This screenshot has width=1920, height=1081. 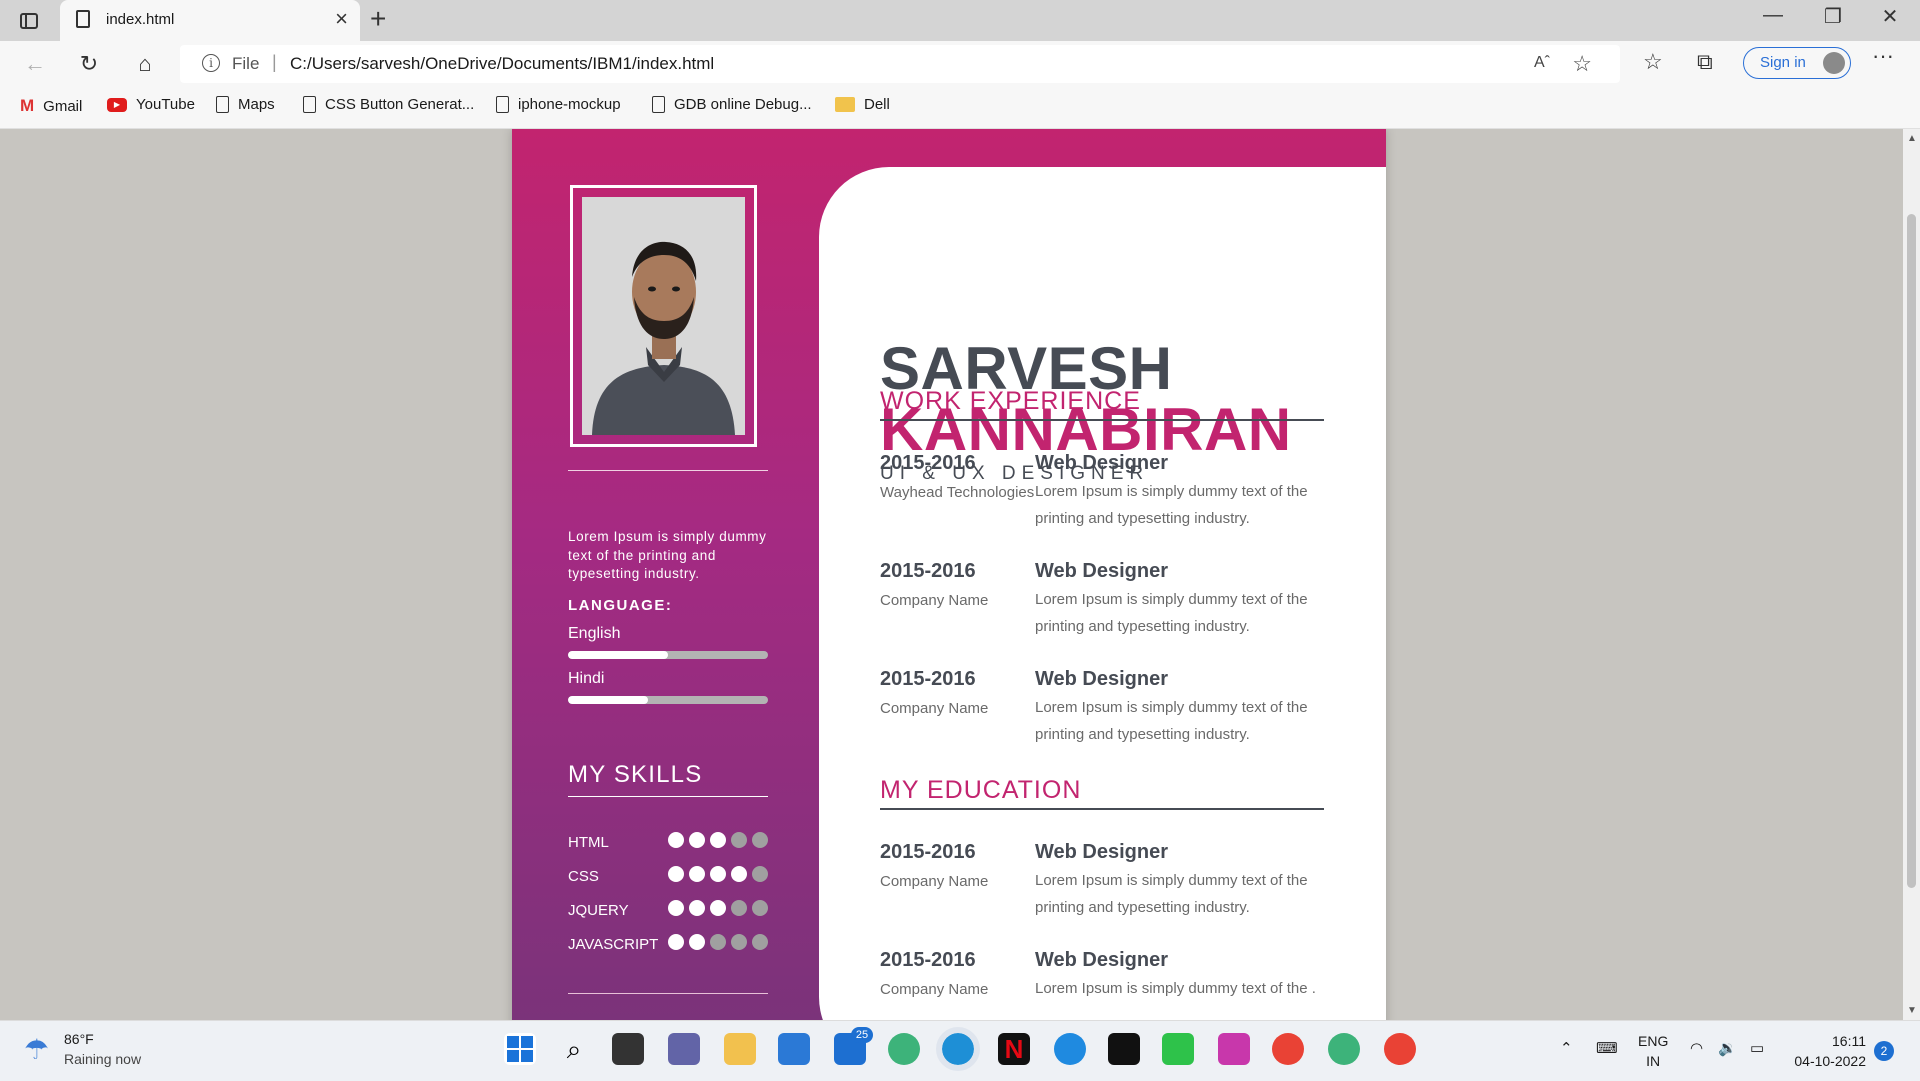 I want to click on pycharm-icon, so click(x=1178, y=1049).